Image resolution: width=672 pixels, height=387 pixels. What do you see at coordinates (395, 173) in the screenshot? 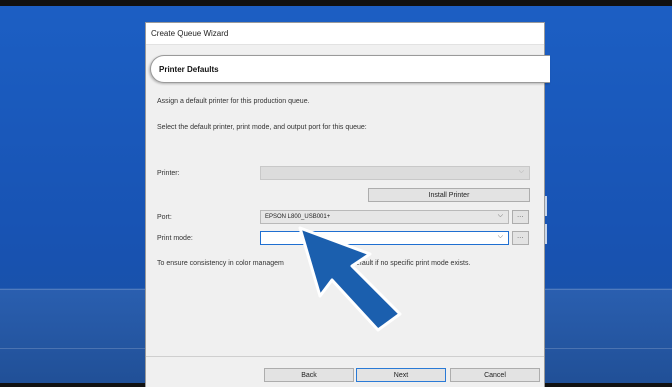
I see `printer-select: ⌵` at bounding box center [395, 173].